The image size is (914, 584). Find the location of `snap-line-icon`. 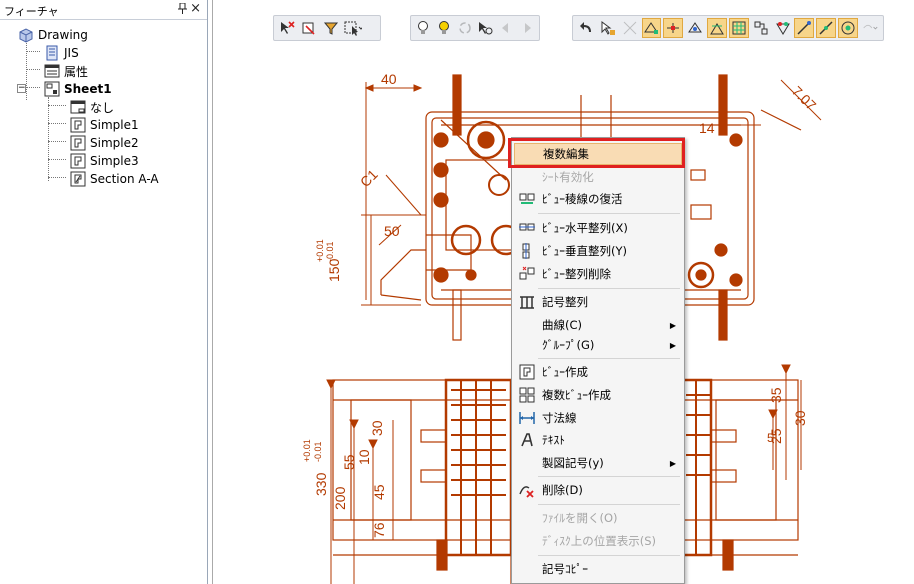

snap-line-icon is located at coordinates (804, 28).